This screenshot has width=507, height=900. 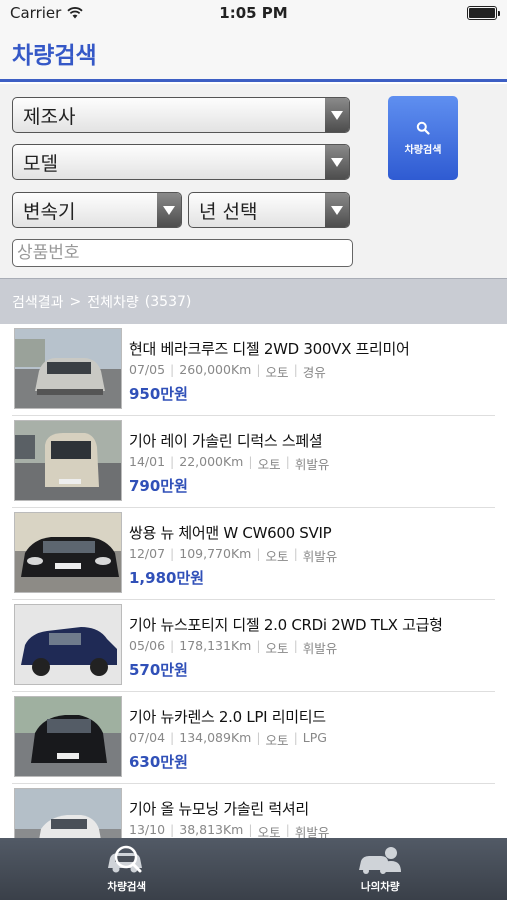 I want to click on car-meta: 13/10 | 38,813Km | 오토 | 휘발유, so click(x=229, y=830).